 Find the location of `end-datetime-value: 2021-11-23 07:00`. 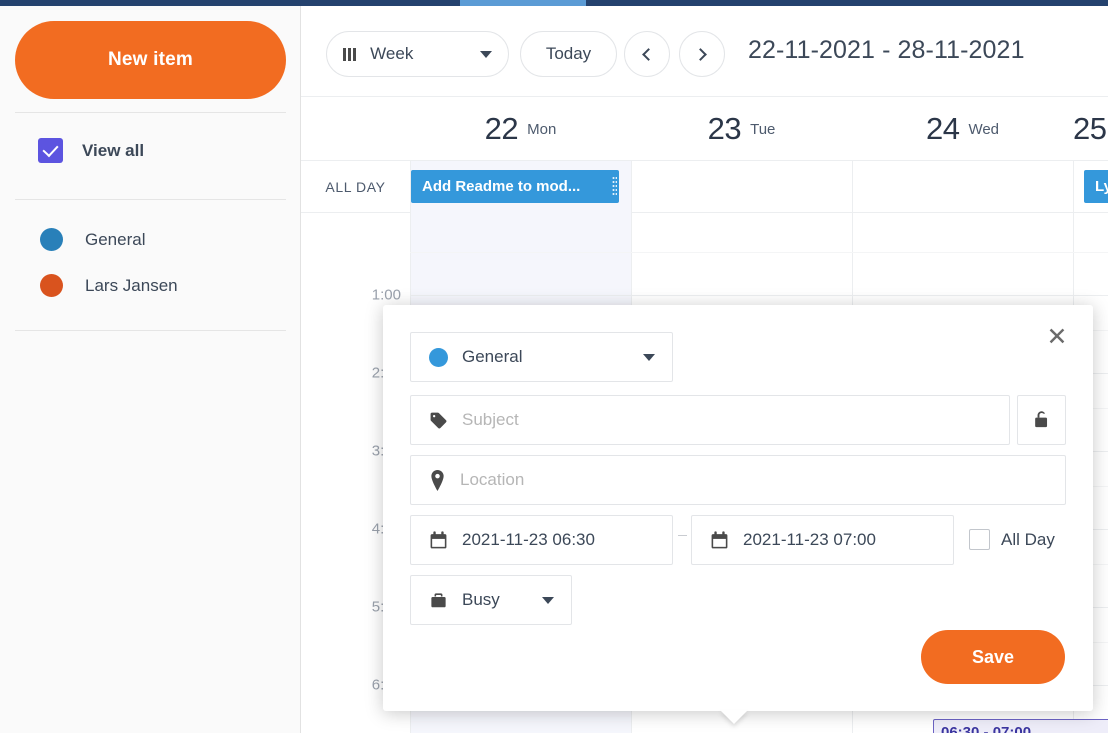

end-datetime-value: 2021-11-23 07:00 is located at coordinates (809, 539).